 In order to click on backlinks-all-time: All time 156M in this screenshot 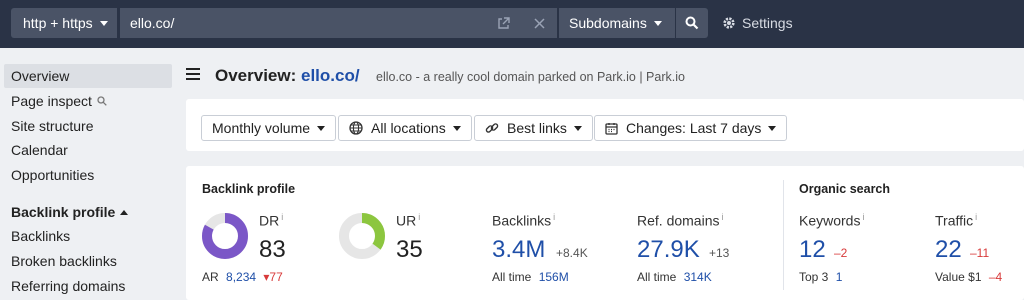, I will do `click(530, 277)`.